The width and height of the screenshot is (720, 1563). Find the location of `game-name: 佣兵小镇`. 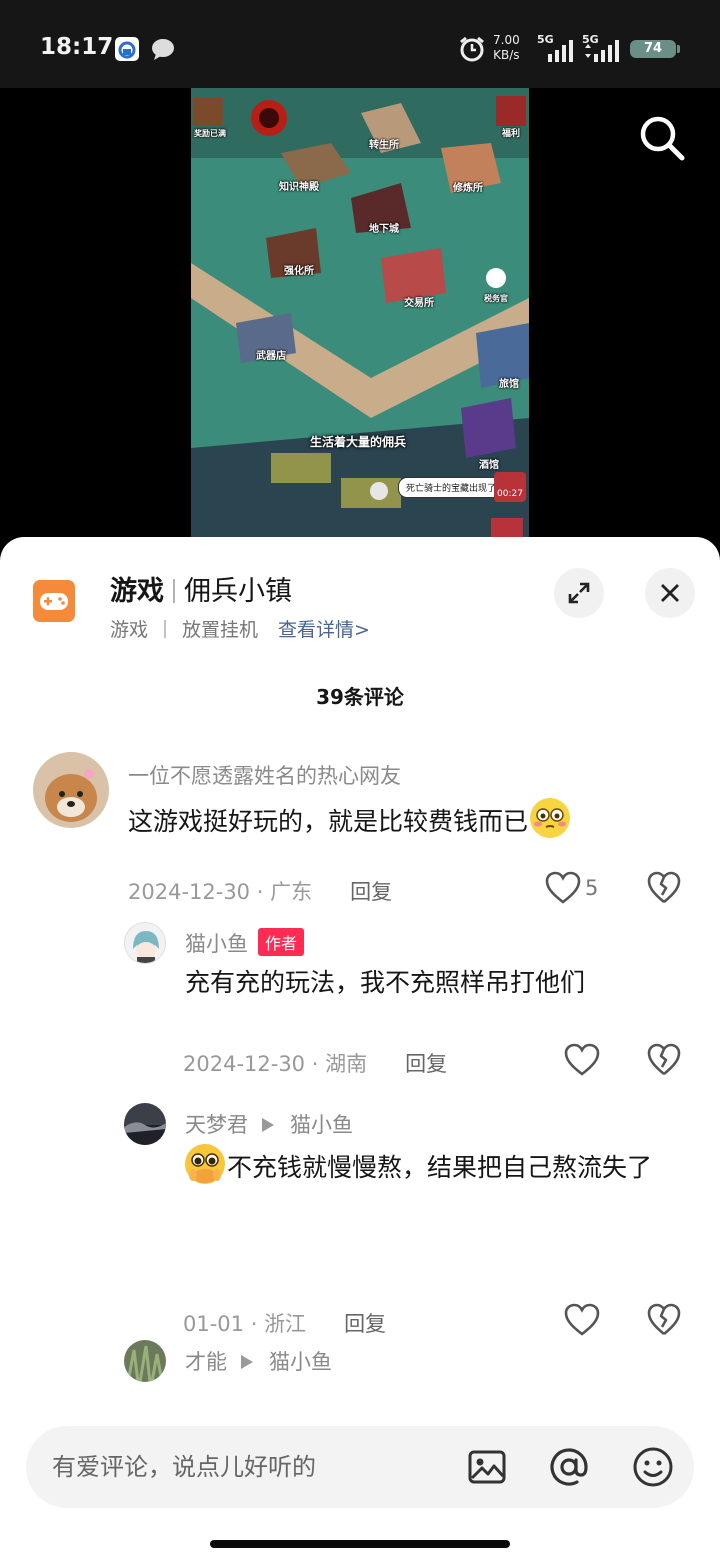

game-name: 佣兵小镇 is located at coordinates (238, 591).